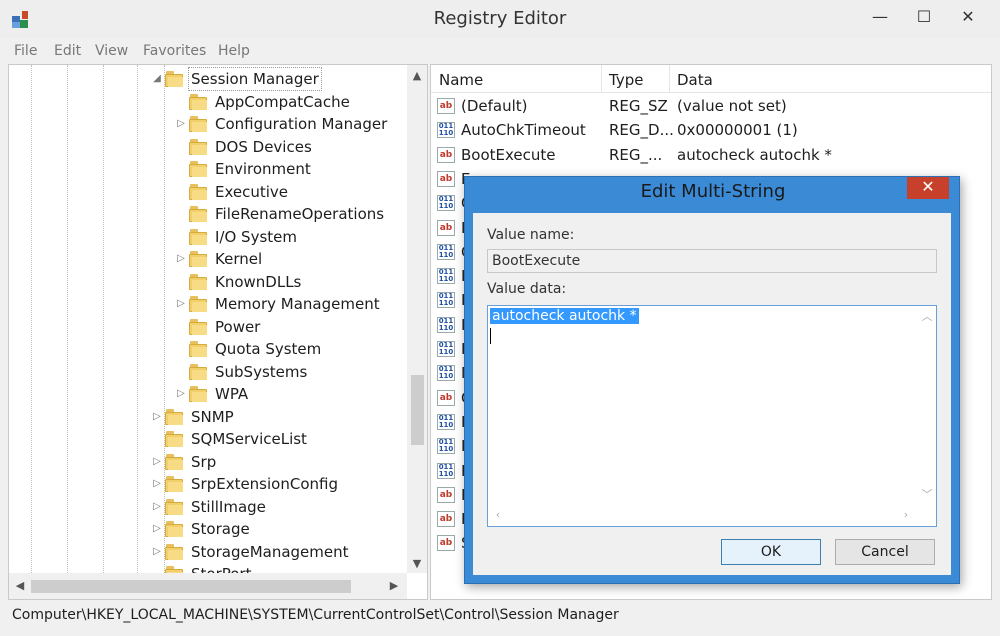  What do you see at coordinates (490, 336) in the screenshot?
I see `text-caret` at bounding box center [490, 336].